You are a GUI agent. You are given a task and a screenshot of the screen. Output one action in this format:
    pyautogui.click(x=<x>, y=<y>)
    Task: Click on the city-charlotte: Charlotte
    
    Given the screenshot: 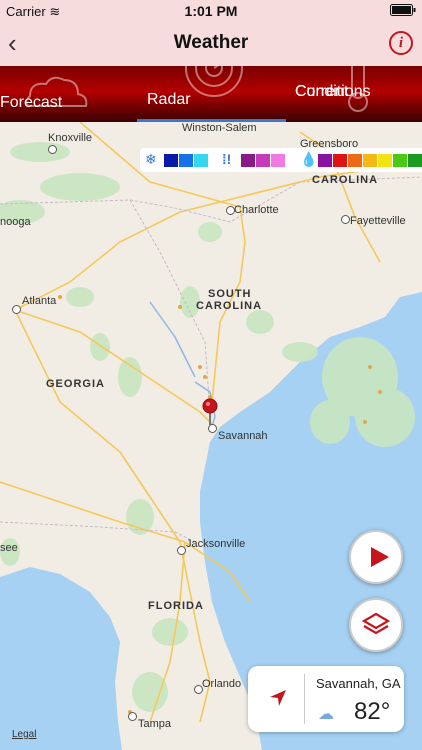 What is the action you would take?
    pyautogui.click(x=256, y=210)
    